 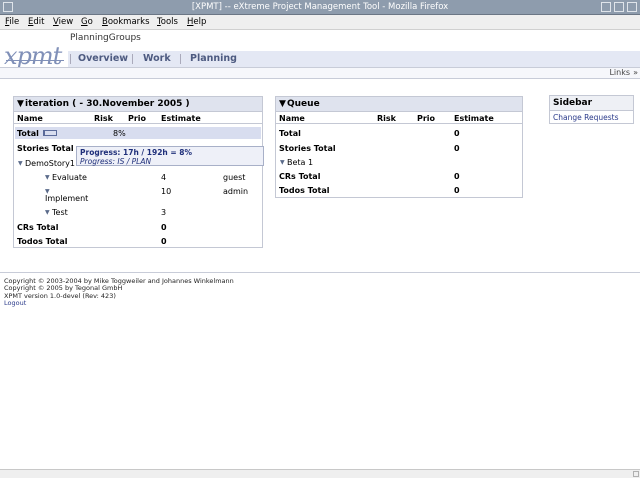 I want to click on sidebar-header: Sidebar, so click(x=591, y=103).